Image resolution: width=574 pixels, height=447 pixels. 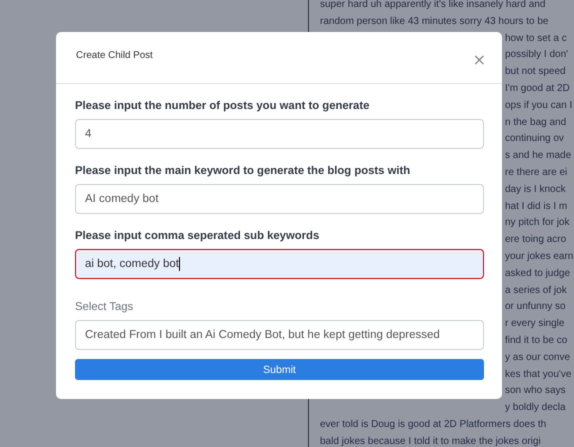 What do you see at coordinates (535, 123) in the screenshot?
I see `transcript-line: n the bag and` at bounding box center [535, 123].